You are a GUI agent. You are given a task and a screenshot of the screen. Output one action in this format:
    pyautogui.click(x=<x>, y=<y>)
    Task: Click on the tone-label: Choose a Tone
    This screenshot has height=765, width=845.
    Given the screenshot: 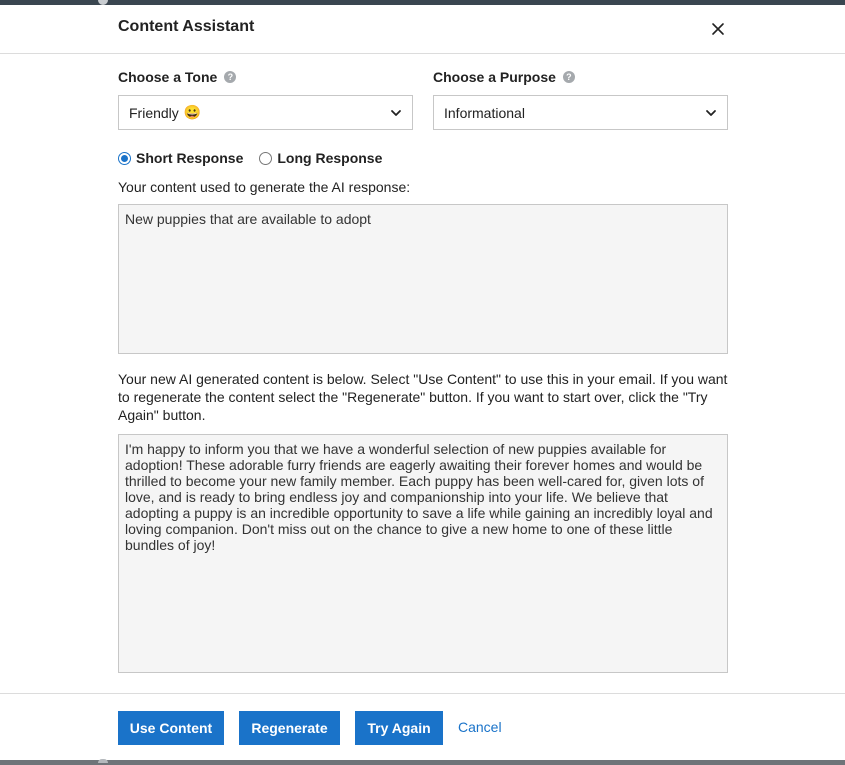 What is the action you would take?
    pyautogui.click(x=168, y=77)
    